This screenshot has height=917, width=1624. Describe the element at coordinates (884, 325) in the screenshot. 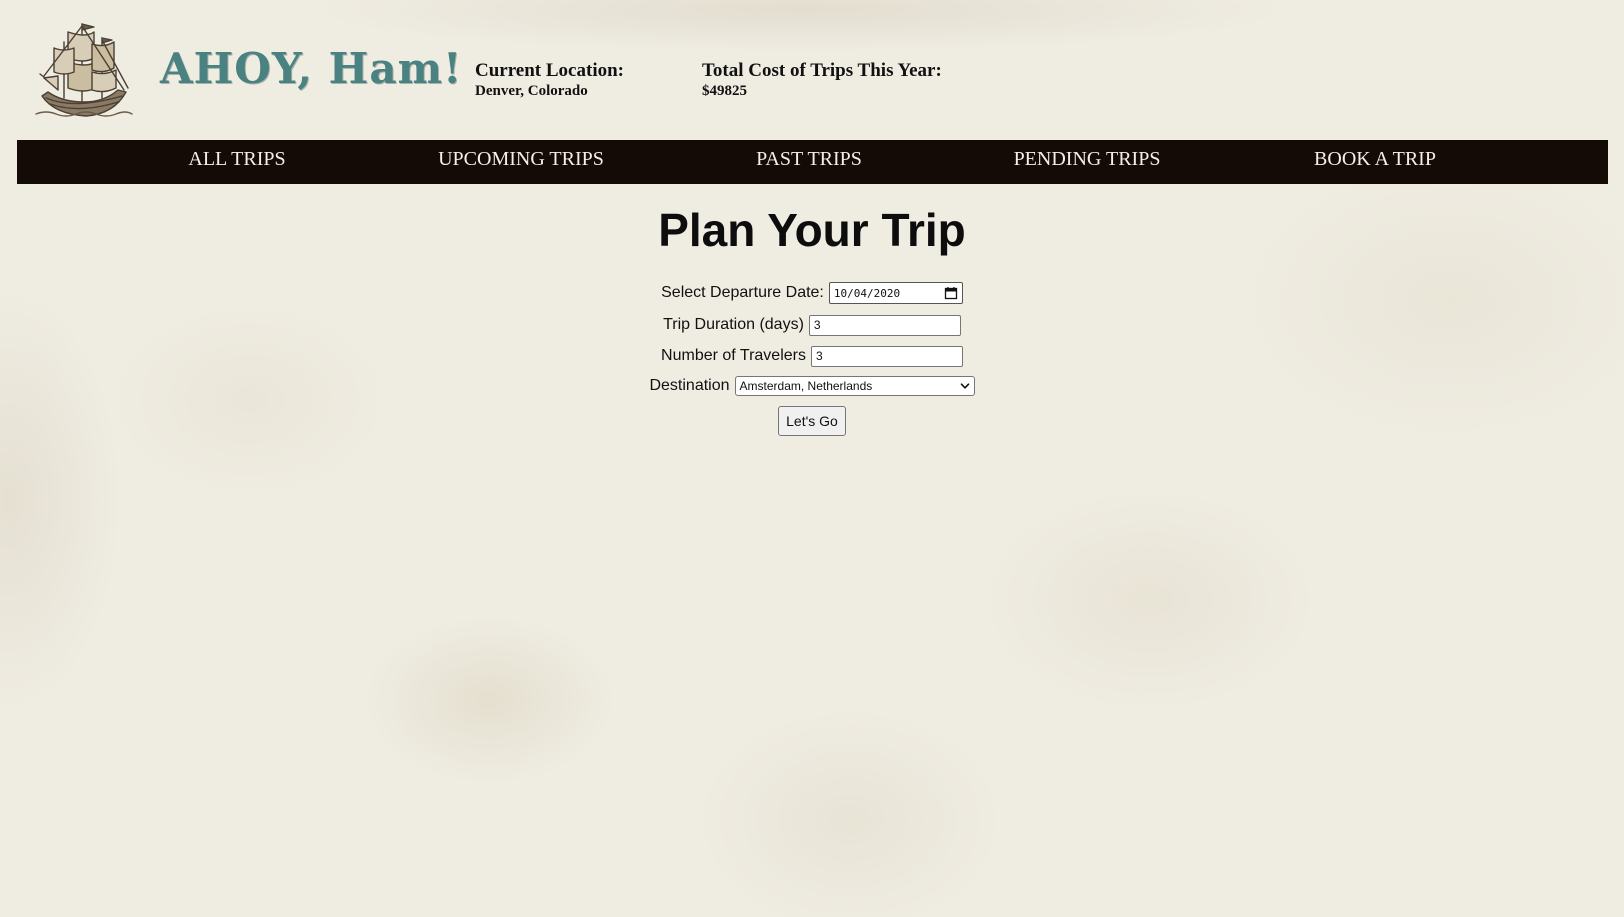

I see `trip-duration-input` at that location.